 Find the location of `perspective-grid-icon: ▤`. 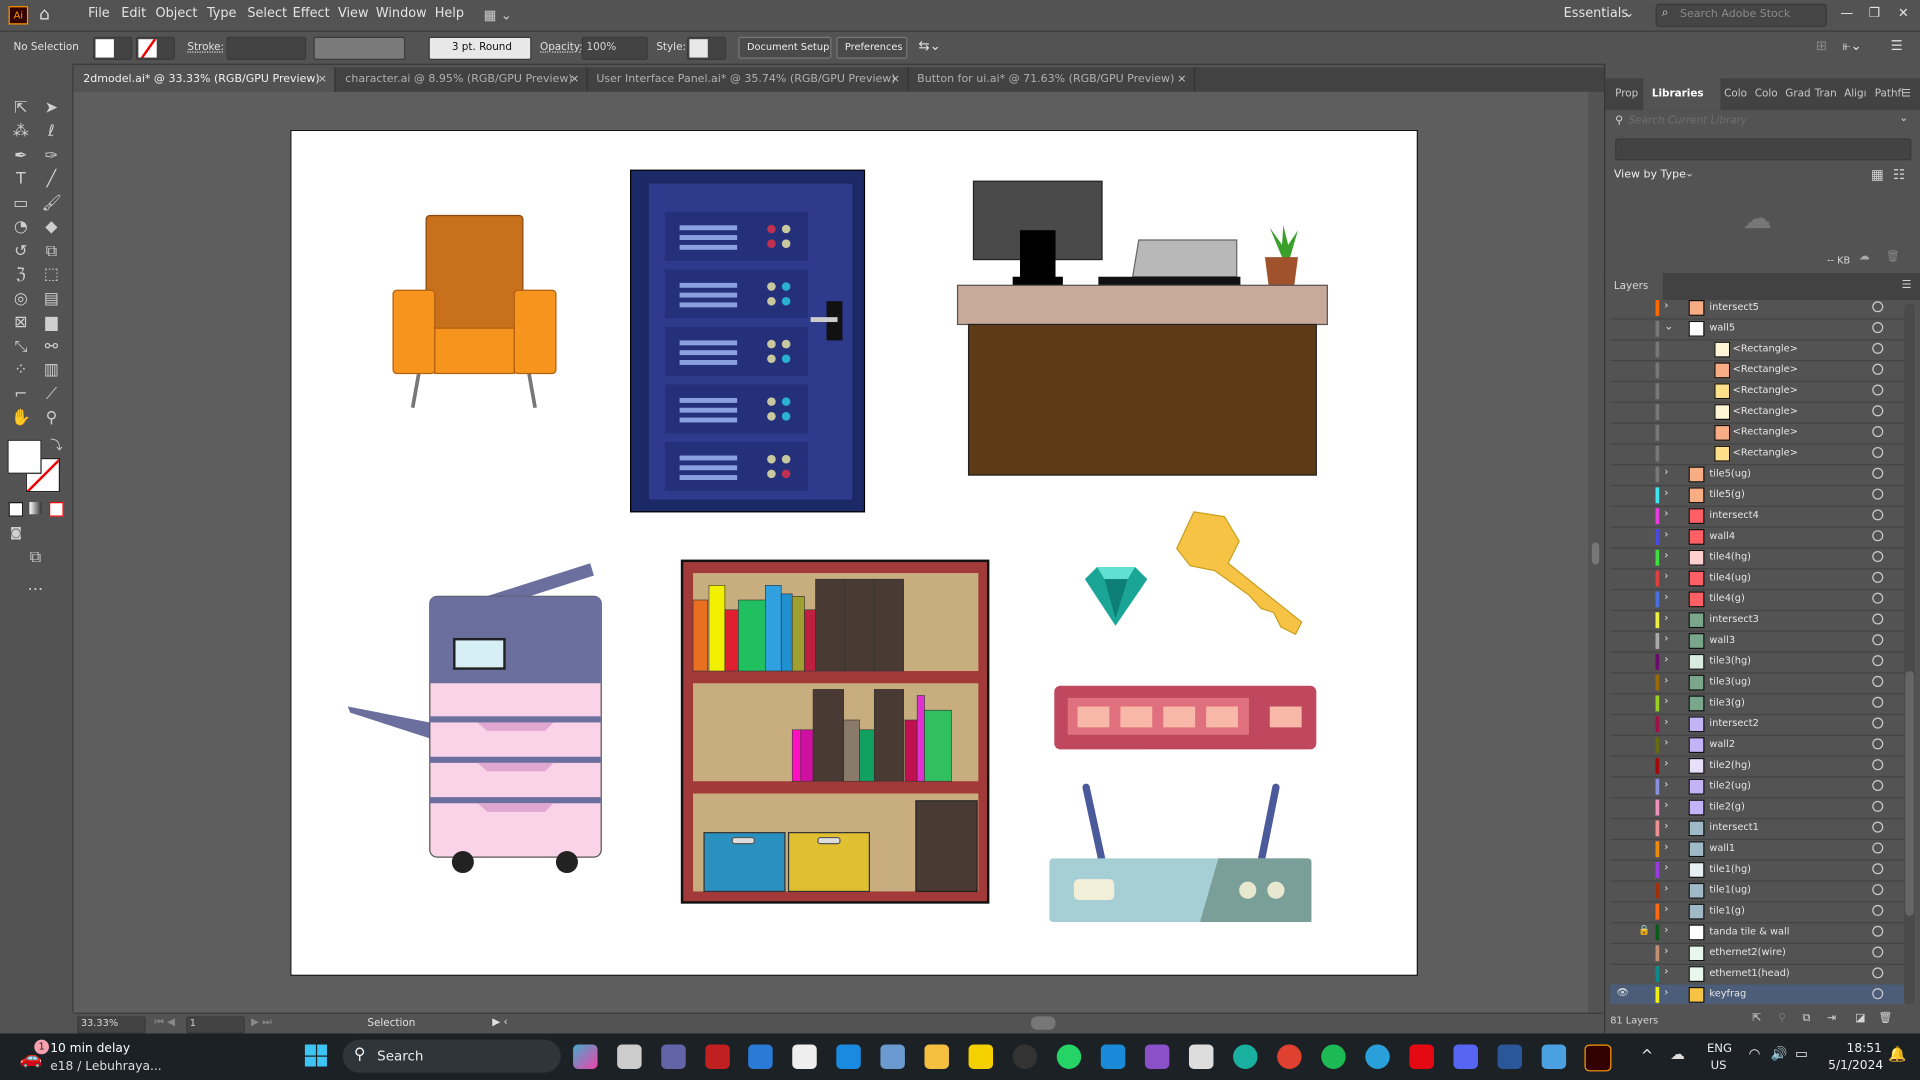

perspective-grid-icon: ▤ is located at coordinates (52, 300).